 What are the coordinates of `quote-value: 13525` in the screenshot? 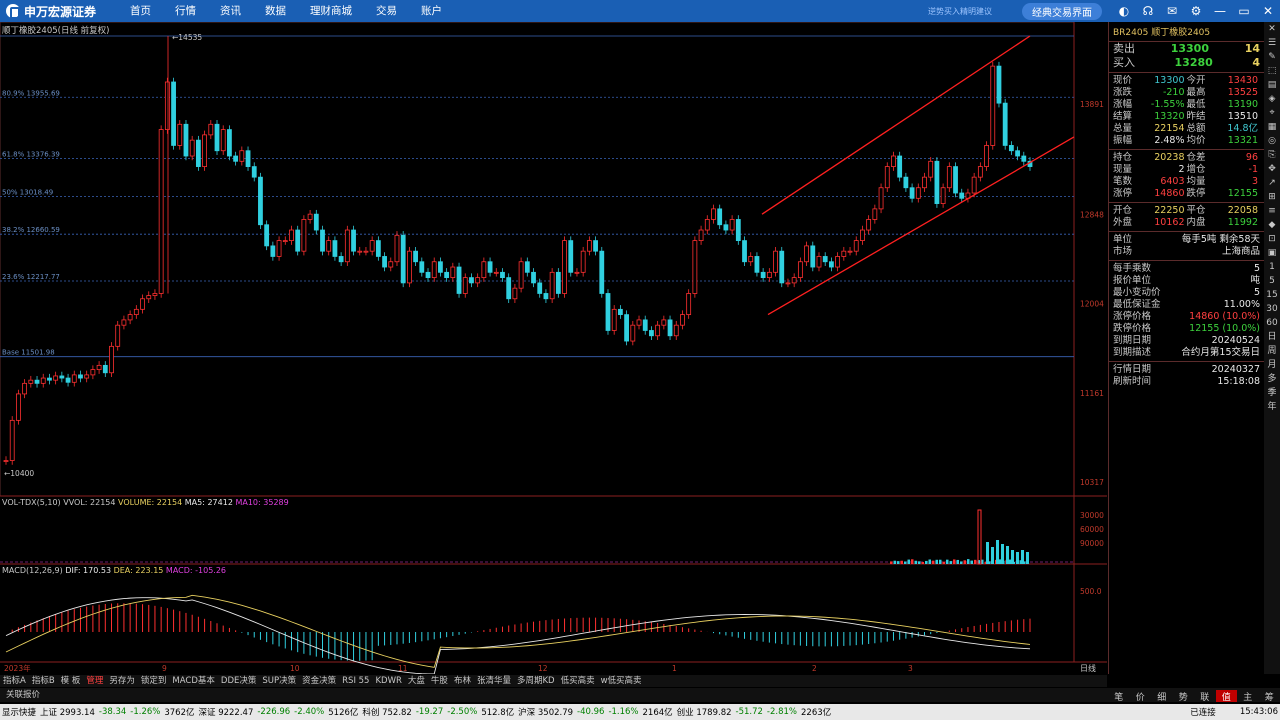 It's located at (1243, 93).